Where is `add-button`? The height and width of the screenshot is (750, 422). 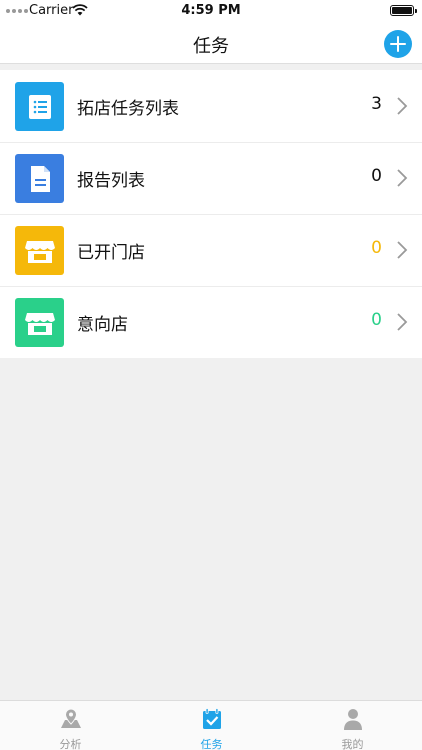 add-button is located at coordinates (398, 44).